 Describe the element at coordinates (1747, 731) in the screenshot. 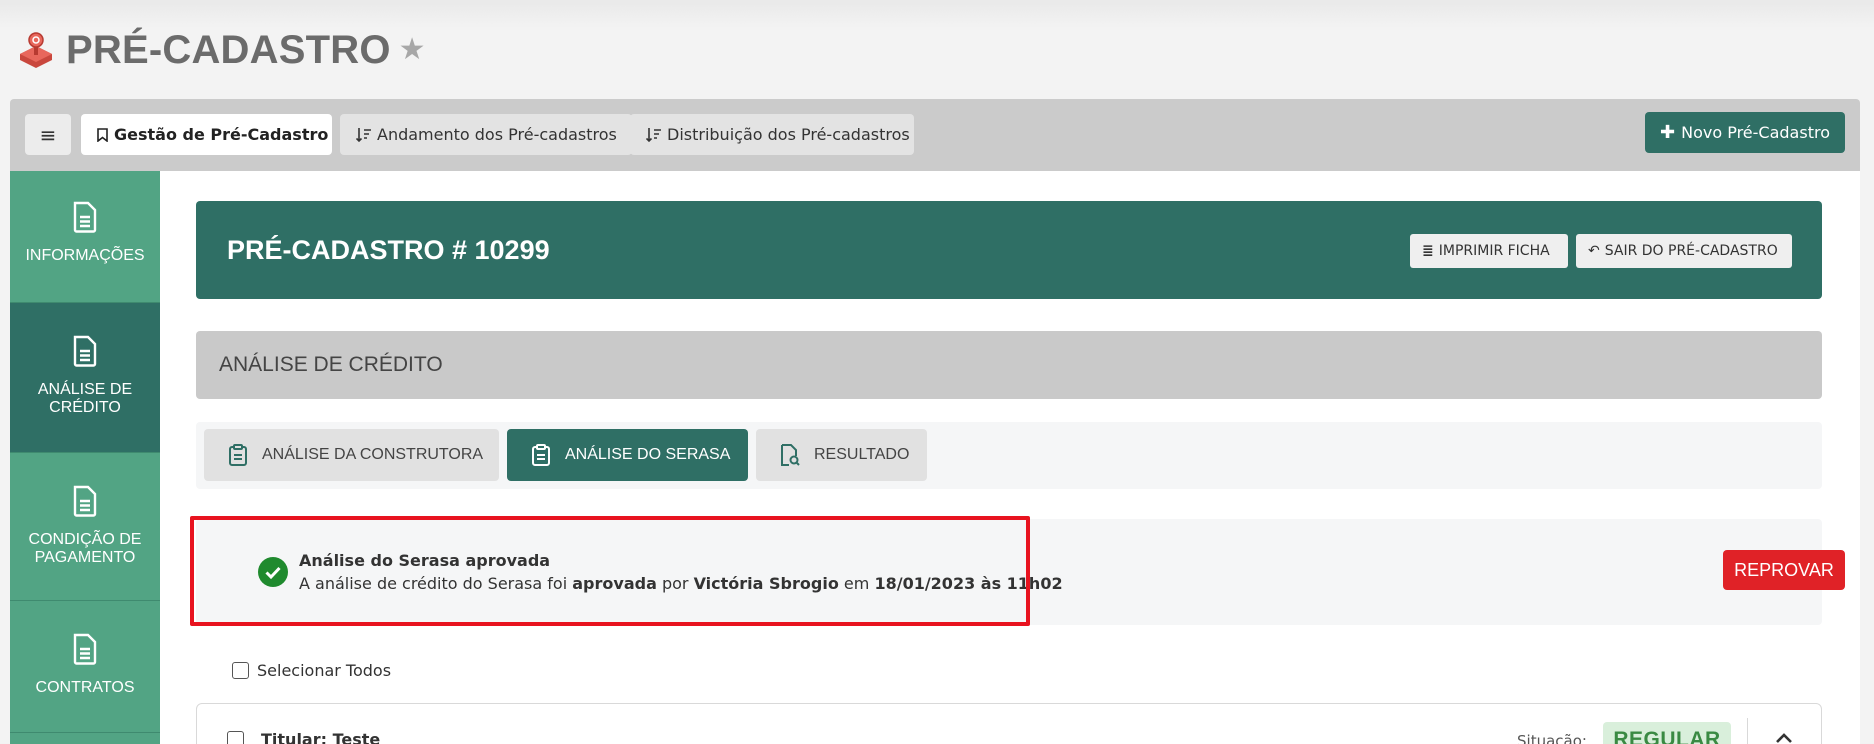

I see `divider` at that location.